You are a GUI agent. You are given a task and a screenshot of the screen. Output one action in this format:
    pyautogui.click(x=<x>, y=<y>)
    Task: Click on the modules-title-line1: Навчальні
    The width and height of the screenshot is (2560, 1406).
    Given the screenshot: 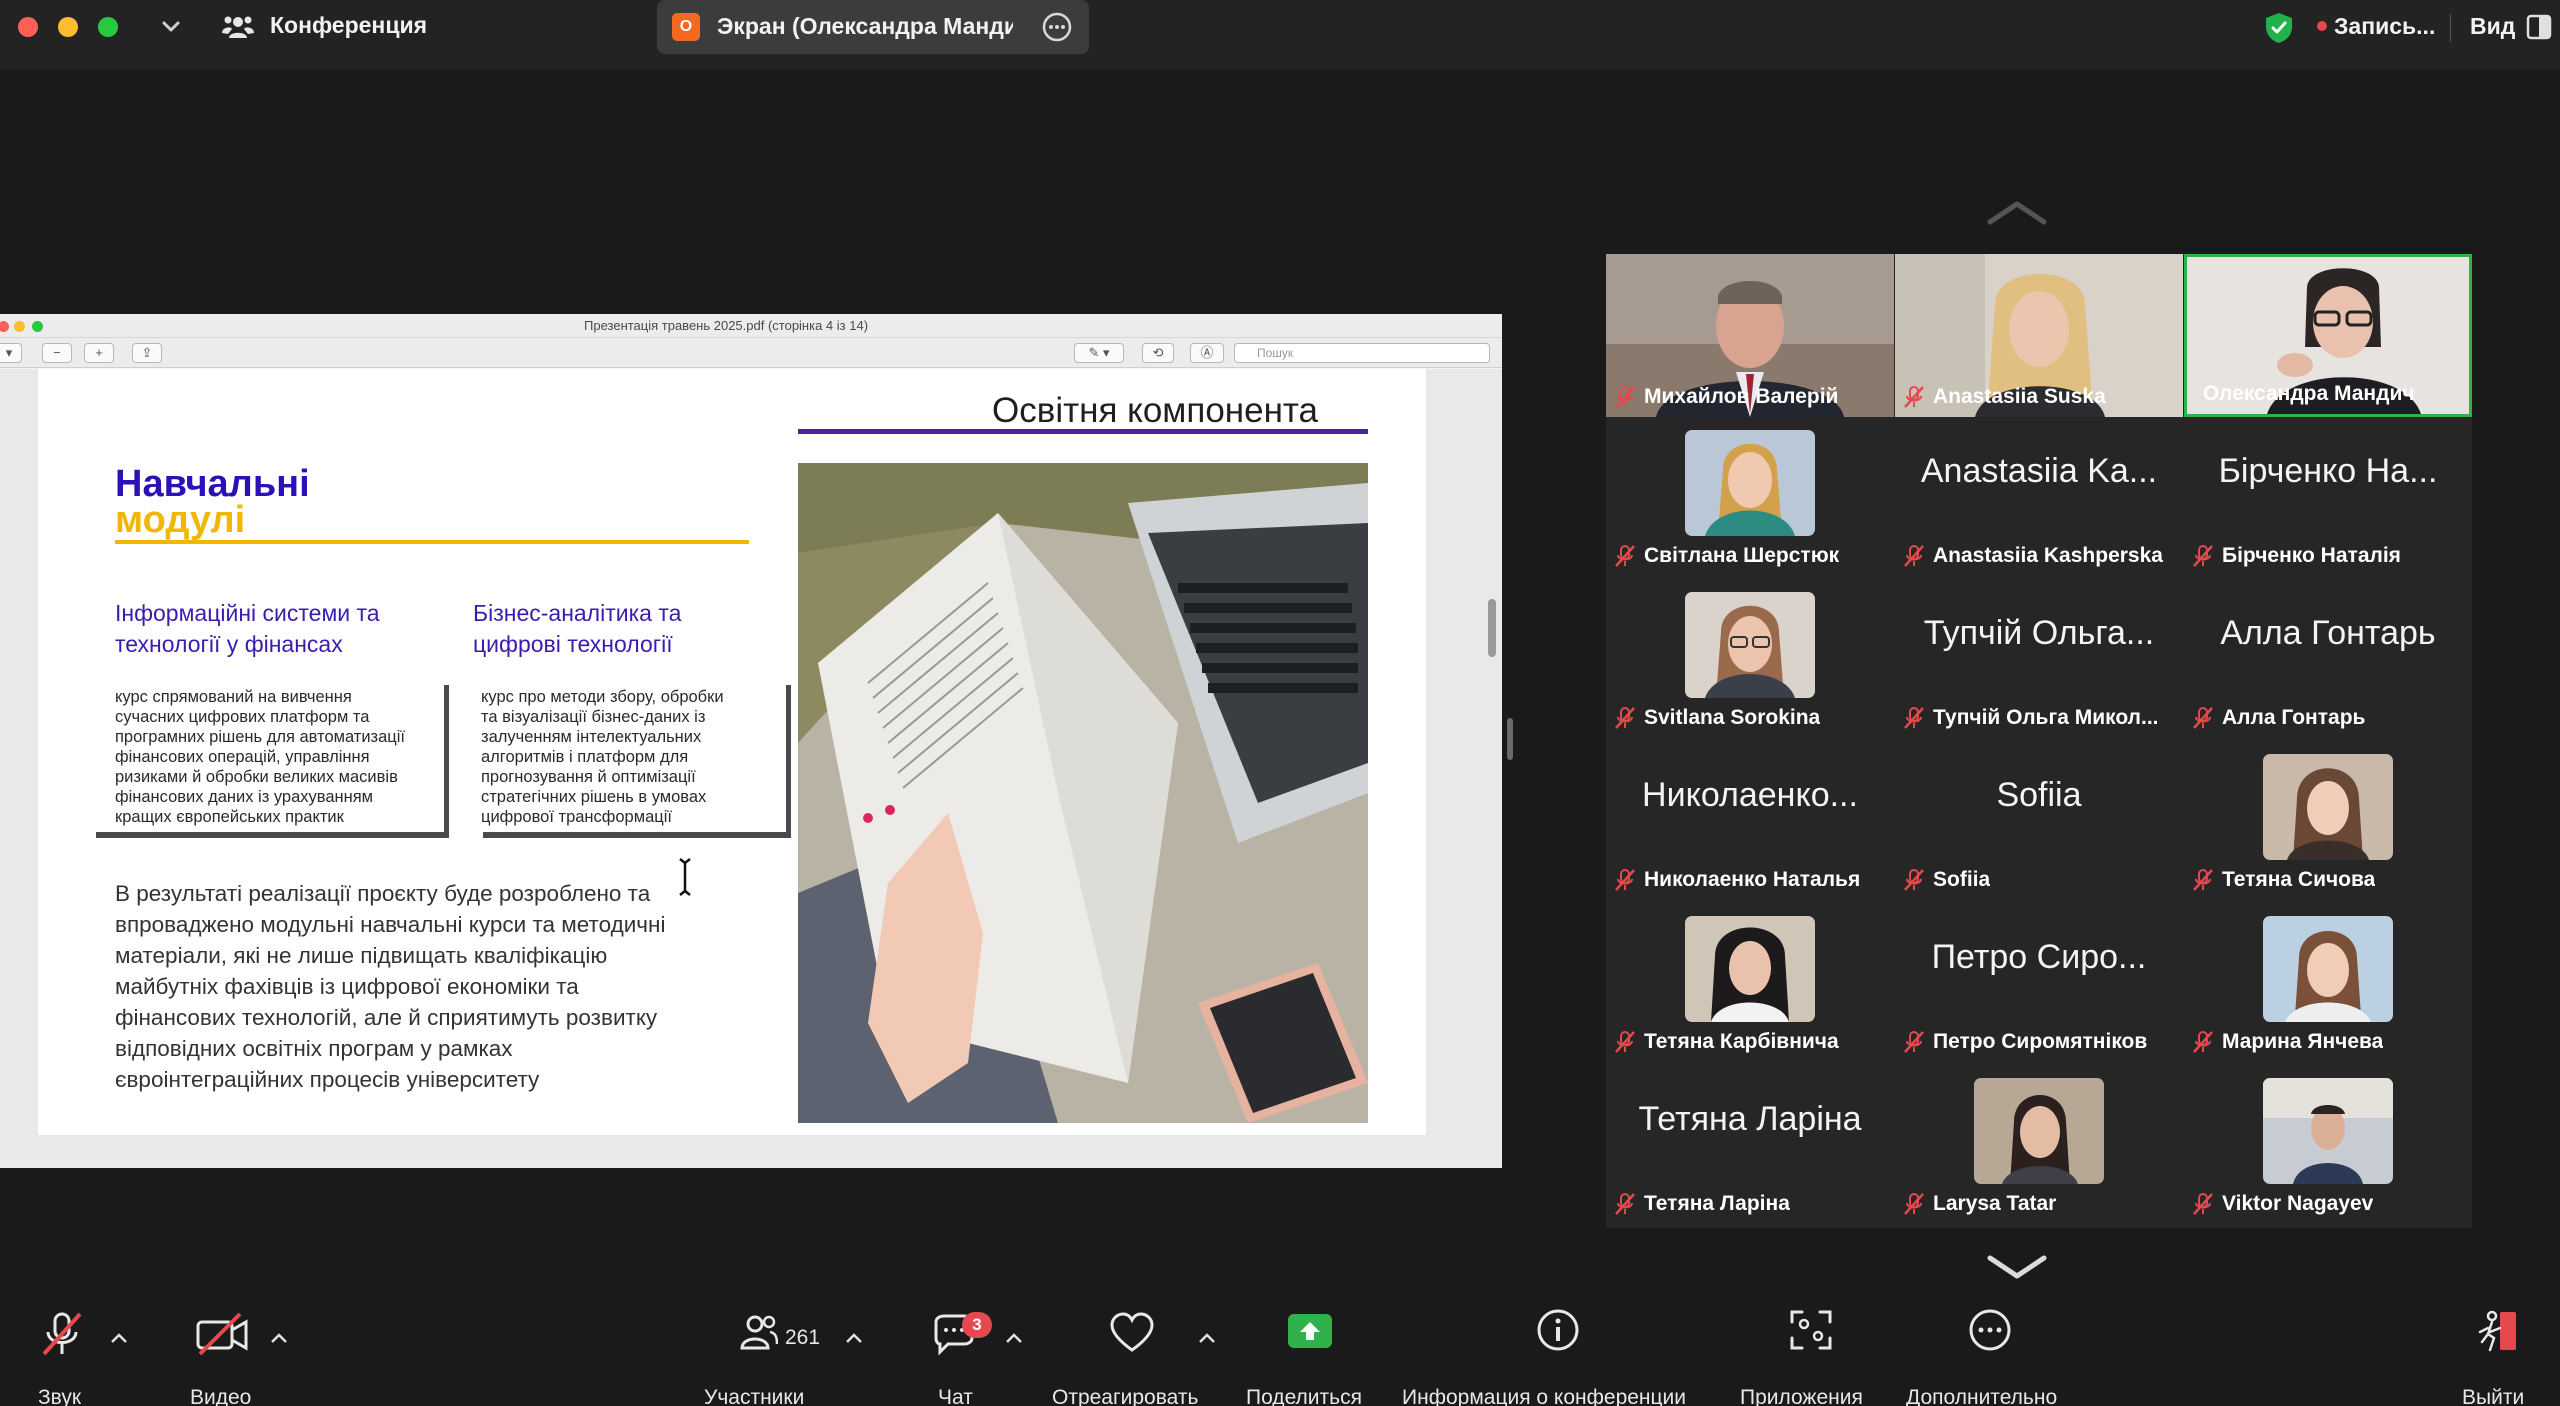 What is the action you would take?
    pyautogui.click(x=212, y=484)
    